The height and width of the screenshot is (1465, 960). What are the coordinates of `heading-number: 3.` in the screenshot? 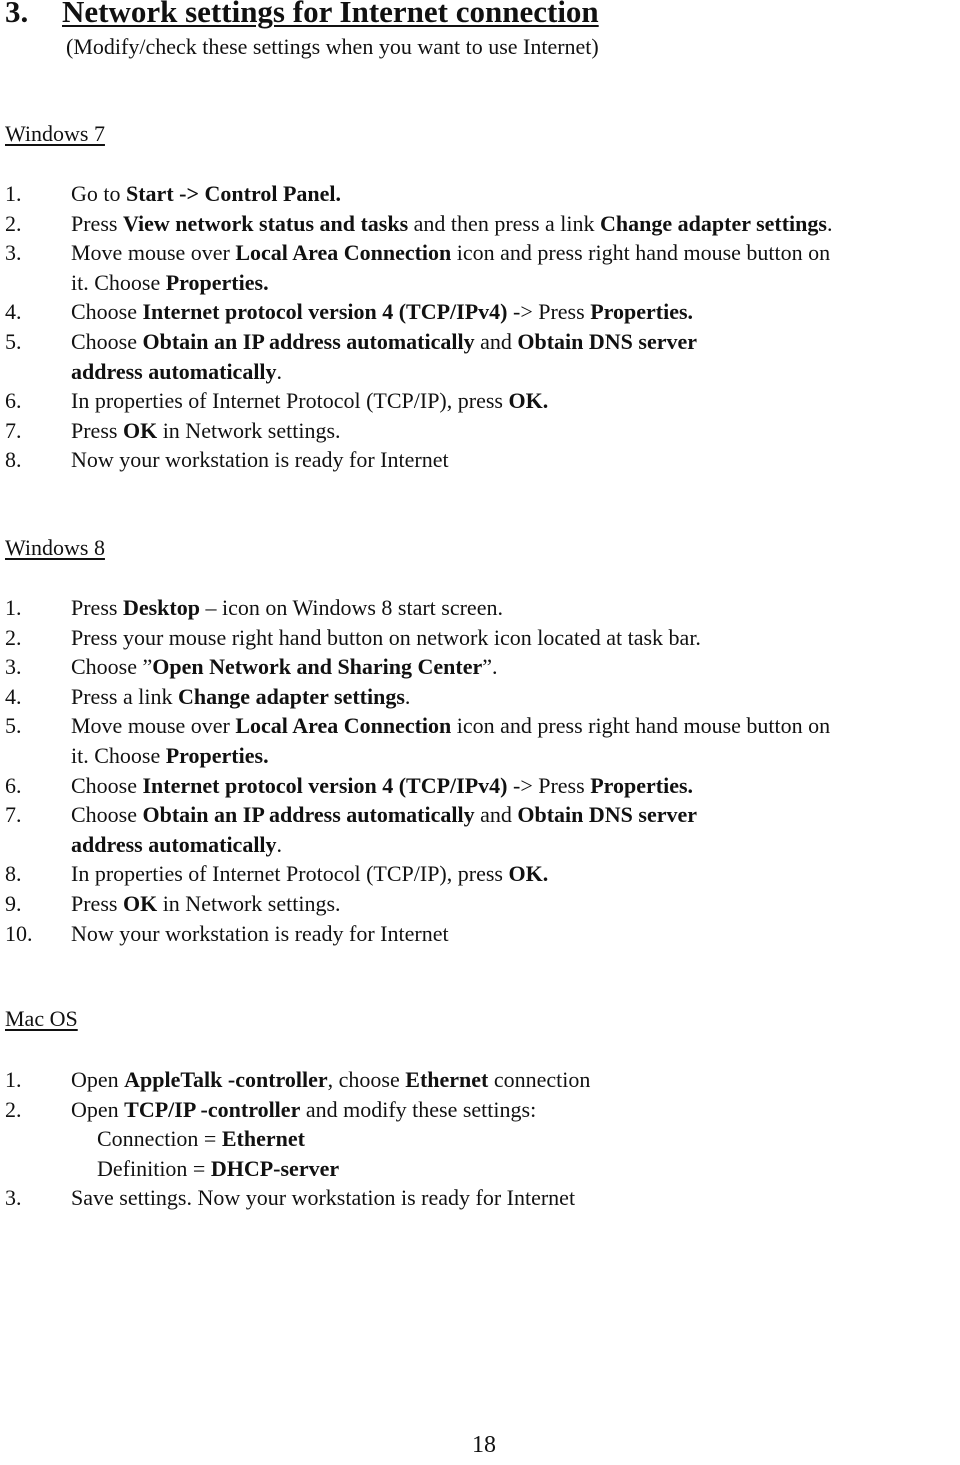 It's located at (17, 14).